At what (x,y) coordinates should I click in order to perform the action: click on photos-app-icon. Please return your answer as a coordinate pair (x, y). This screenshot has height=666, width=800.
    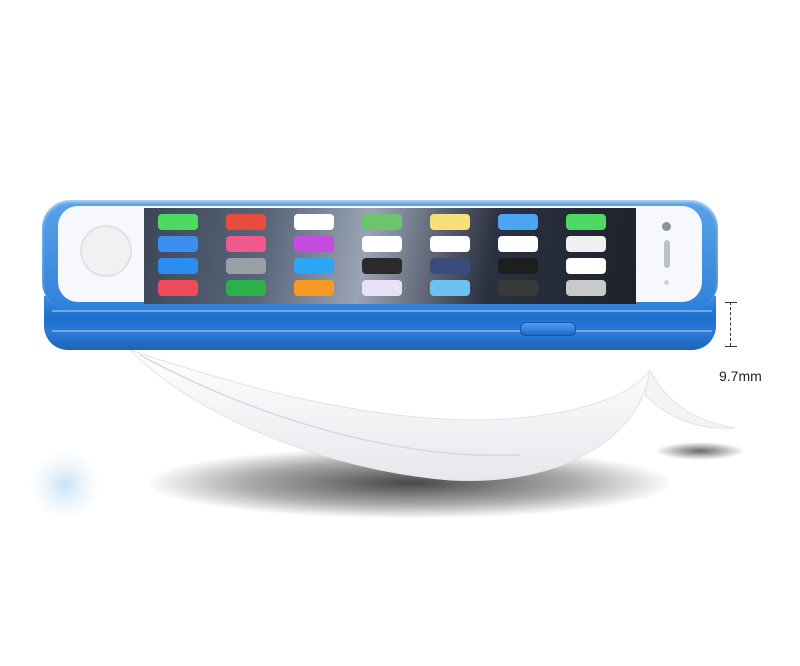
    Looking at the image, I should click on (586, 266).